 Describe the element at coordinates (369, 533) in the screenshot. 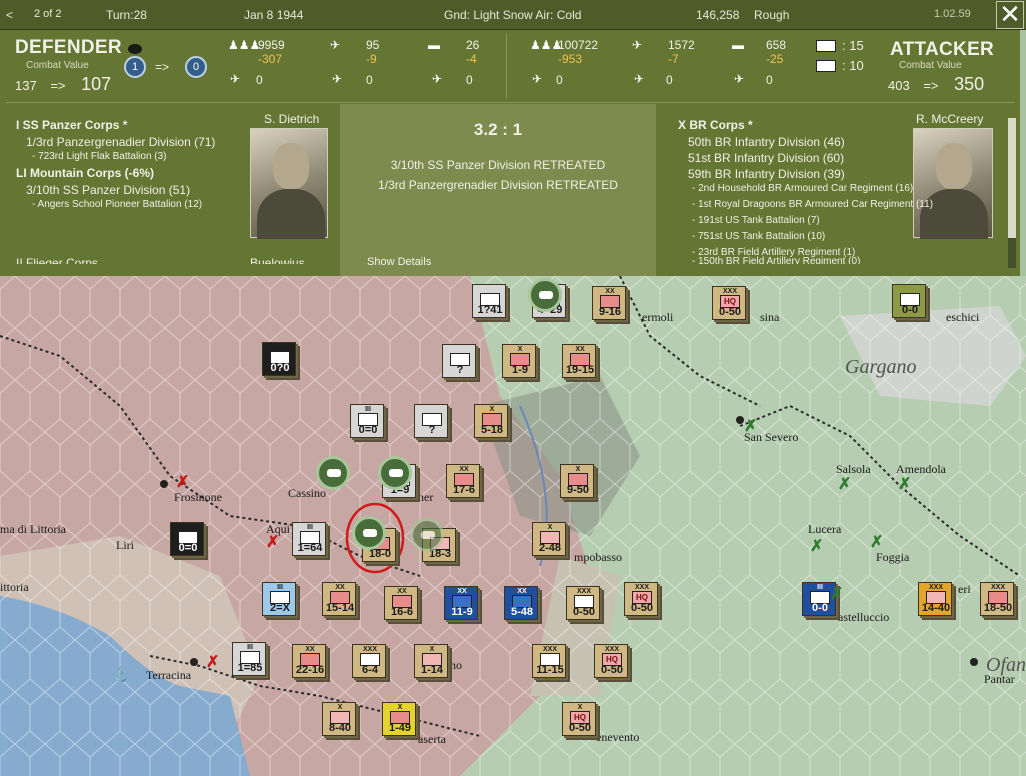

I see `selected-armor-icon` at that location.